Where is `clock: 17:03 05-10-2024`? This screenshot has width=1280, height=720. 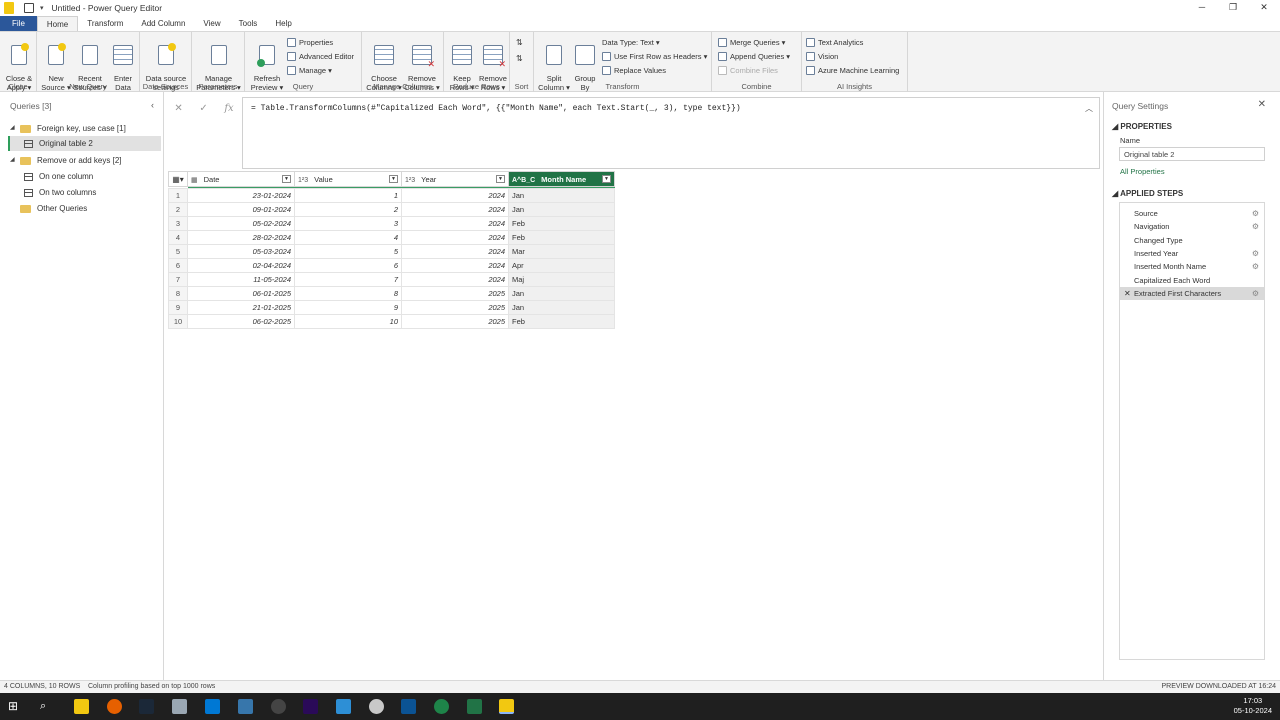 clock: 17:03 05-10-2024 is located at coordinates (1253, 706).